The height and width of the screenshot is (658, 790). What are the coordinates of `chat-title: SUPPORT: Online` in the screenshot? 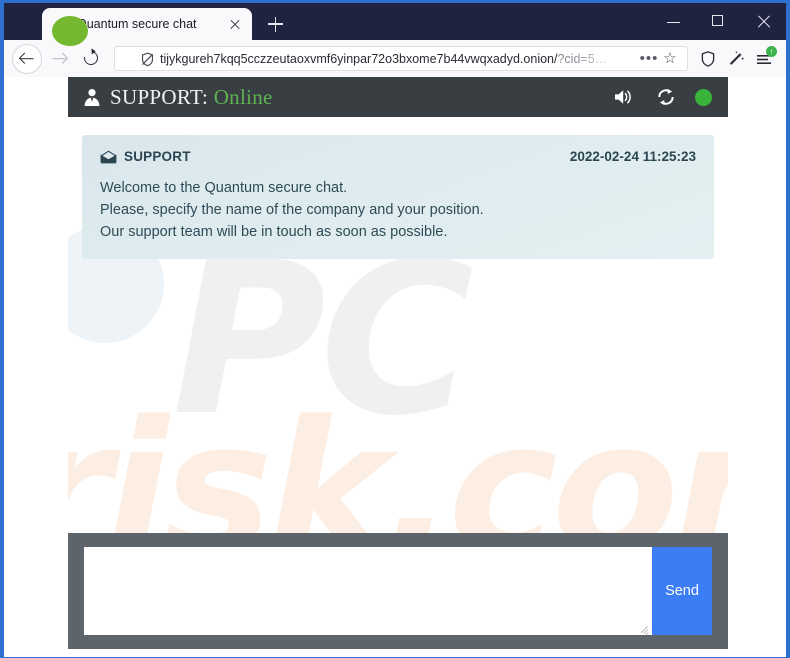 It's located at (191, 97).